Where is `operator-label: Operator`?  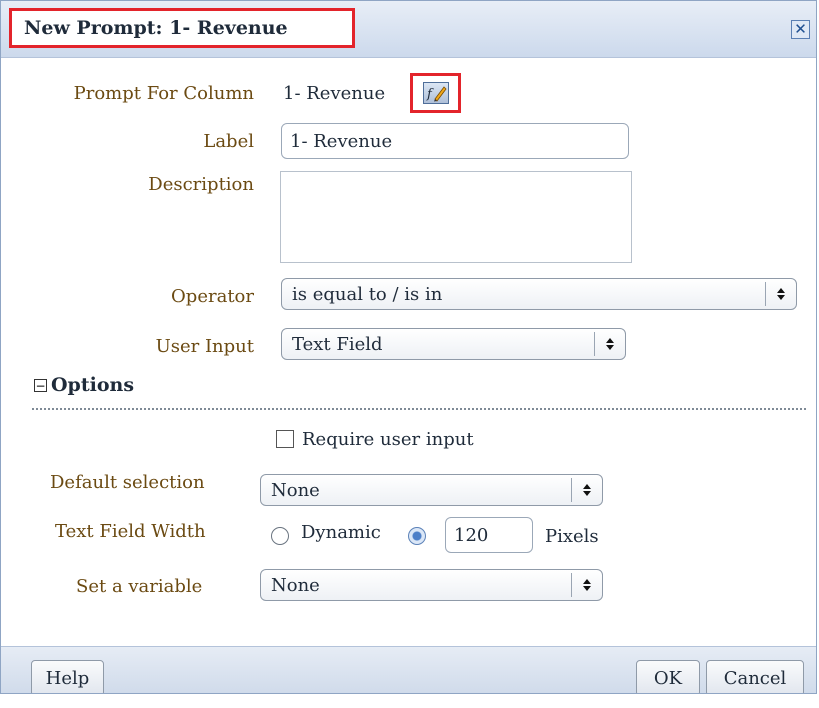
operator-label: Operator is located at coordinates (212, 296).